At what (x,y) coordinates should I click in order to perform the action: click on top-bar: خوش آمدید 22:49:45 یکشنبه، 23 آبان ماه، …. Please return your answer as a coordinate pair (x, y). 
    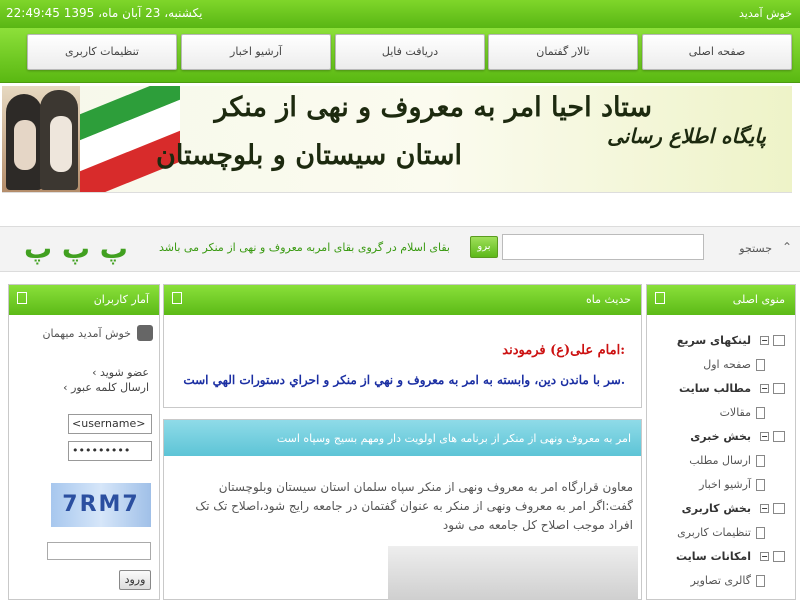
    Looking at the image, I should click on (400, 14).